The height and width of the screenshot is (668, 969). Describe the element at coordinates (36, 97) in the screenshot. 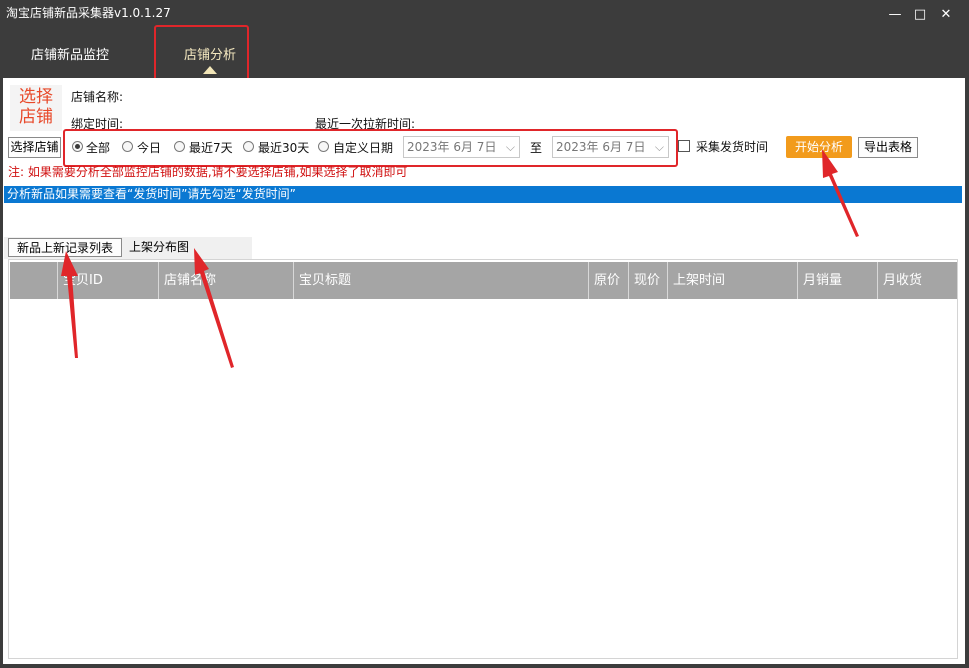

I see `logo-text-line1: 选择` at that location.